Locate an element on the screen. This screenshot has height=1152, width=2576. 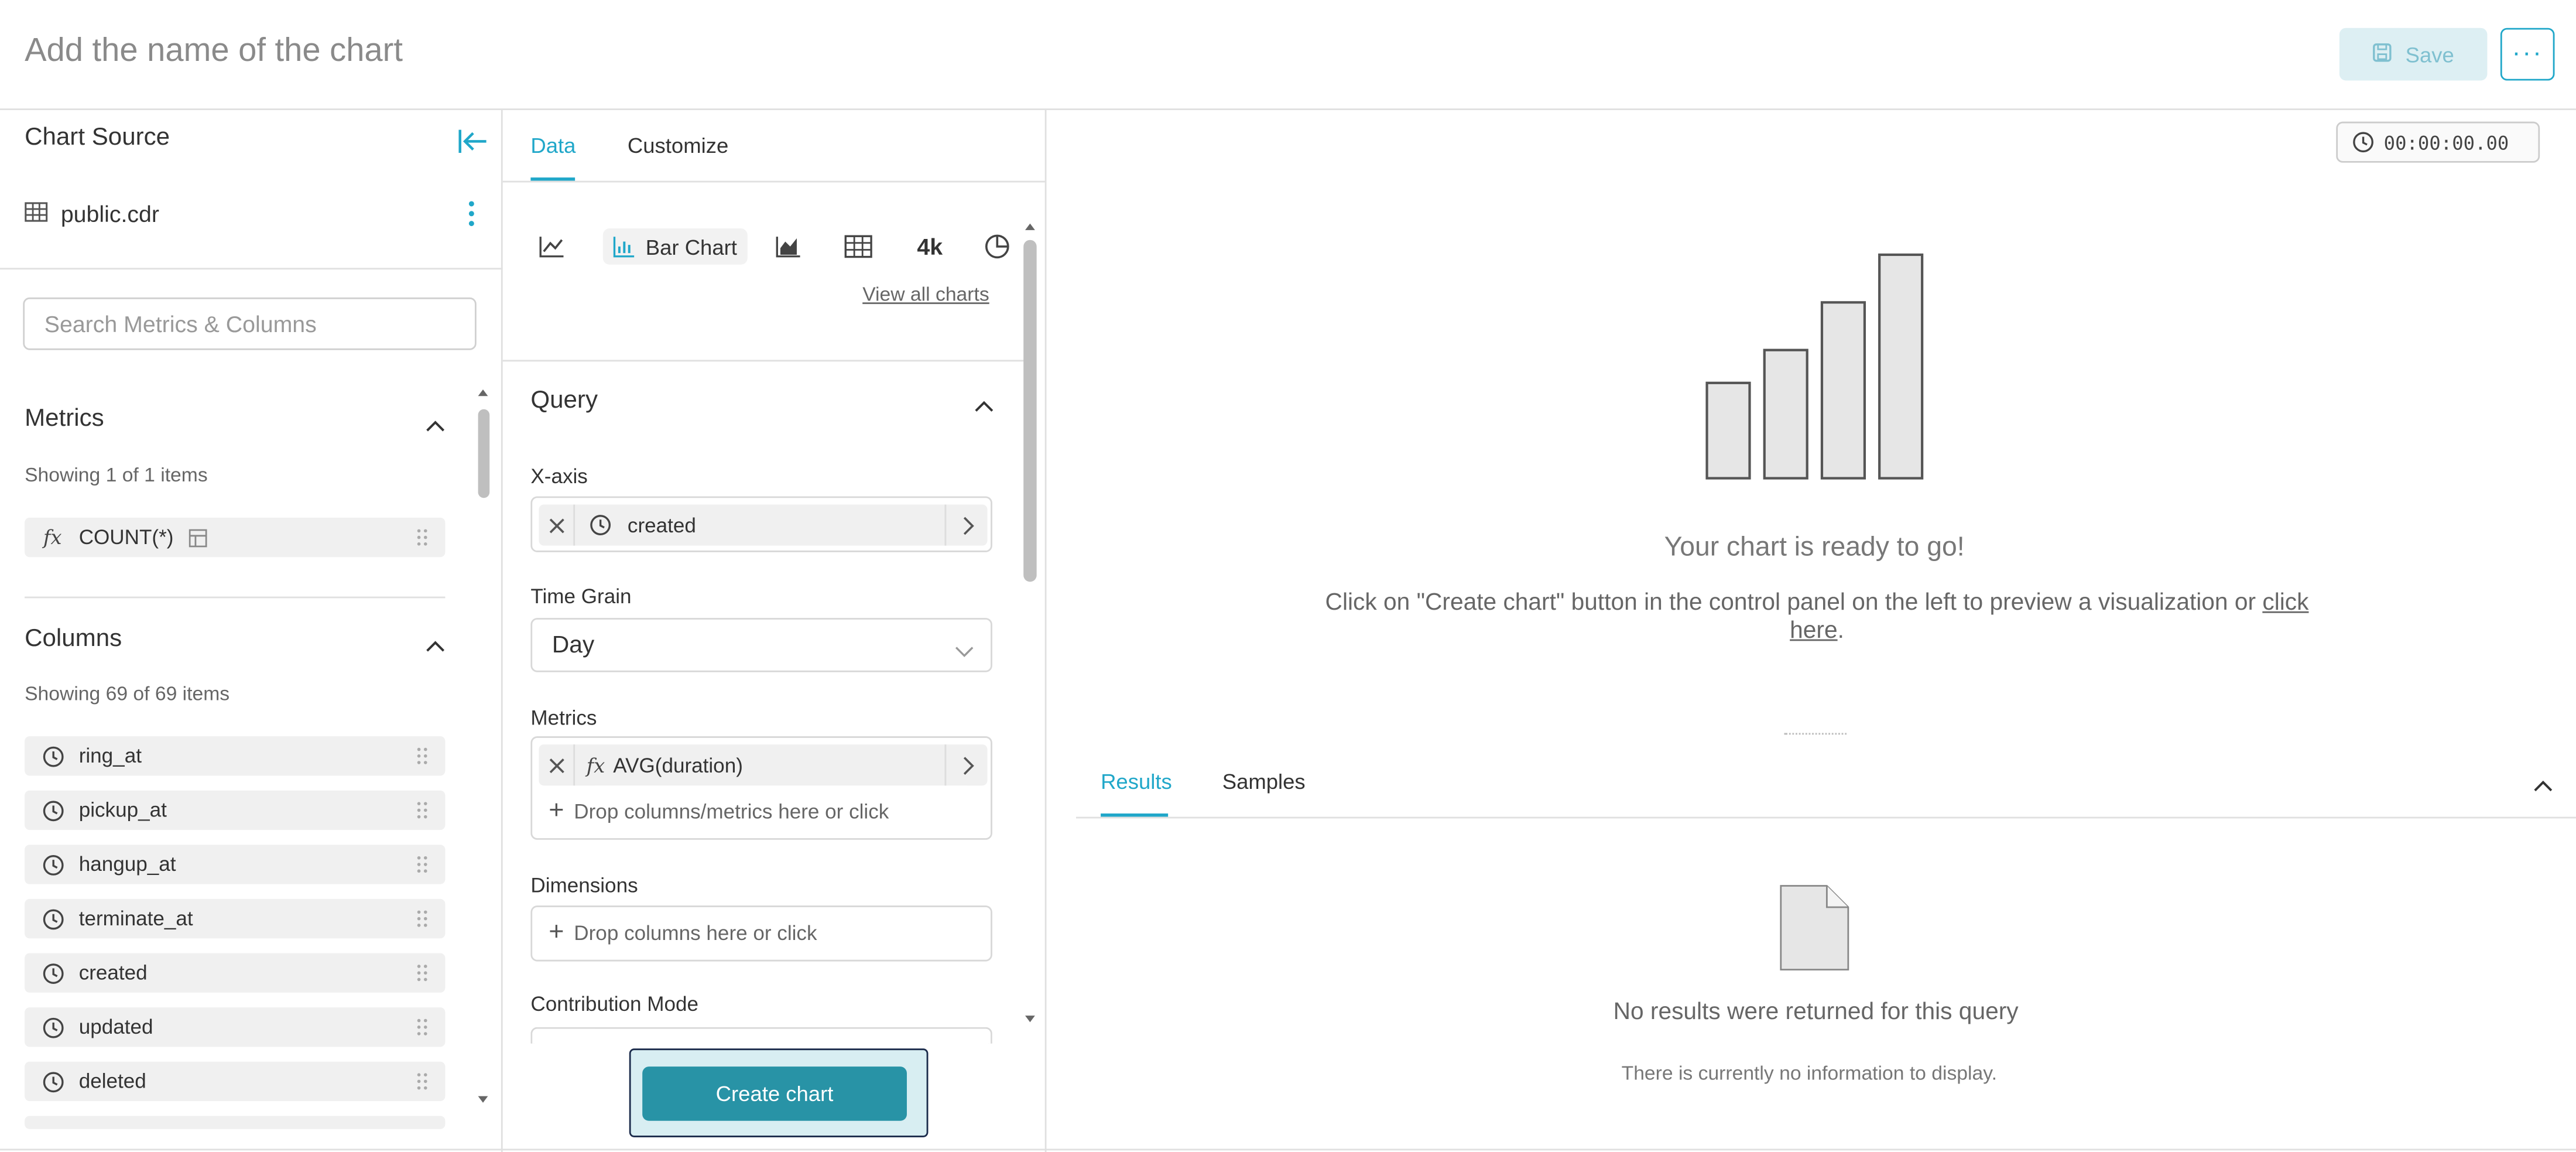
column-item: created is located at coordinates (235, 973).